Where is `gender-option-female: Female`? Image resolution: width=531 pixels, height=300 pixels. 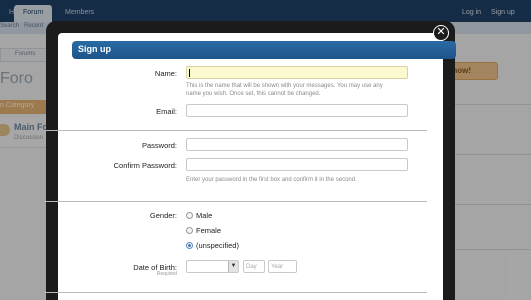
gender-option-female: Female is located at coordinates (203, 230).